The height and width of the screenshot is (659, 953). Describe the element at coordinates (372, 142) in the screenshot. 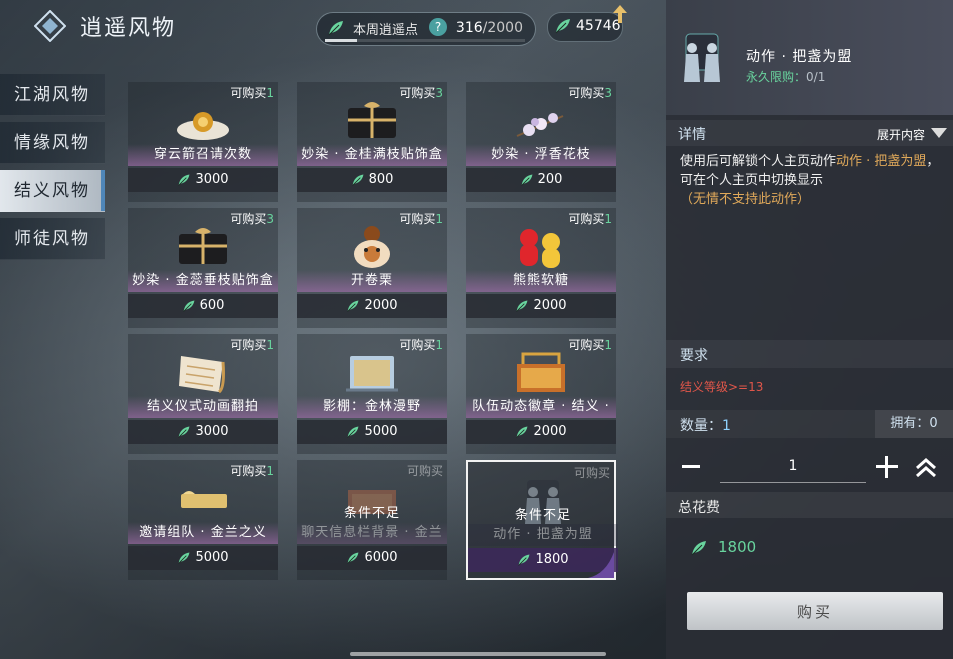

I see `shop-item-card: 可购买3 妙染 · 金桂满枝贴饰盒 800` at that location.